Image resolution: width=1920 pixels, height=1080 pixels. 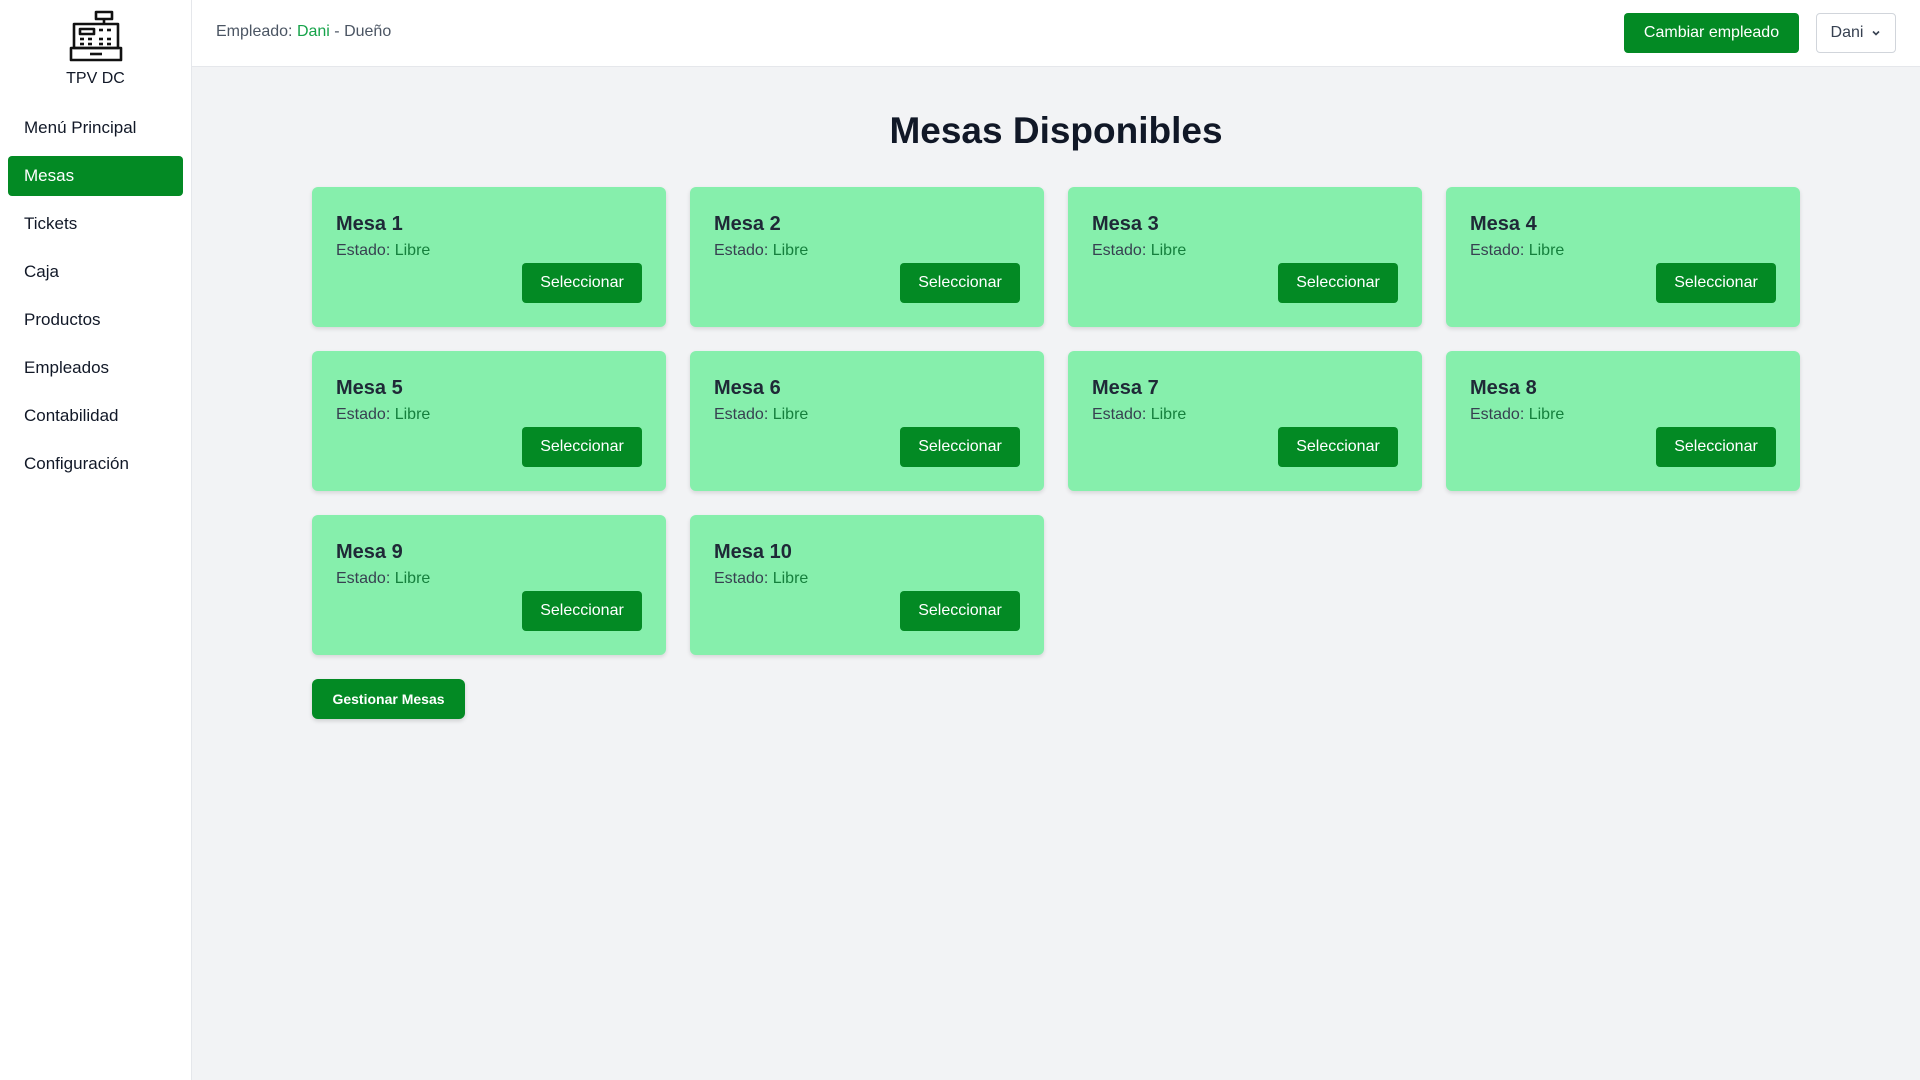 I want to click on current-employee: Empleado: Dani - Dueño, so click(x=303, y=32).